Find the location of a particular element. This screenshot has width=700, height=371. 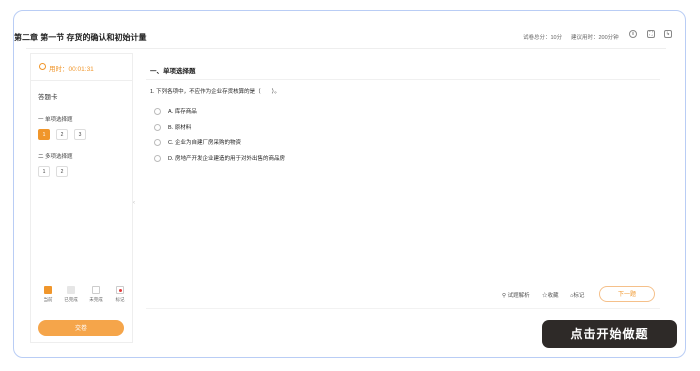

bottom-divider is located at coordinates (403, 308).